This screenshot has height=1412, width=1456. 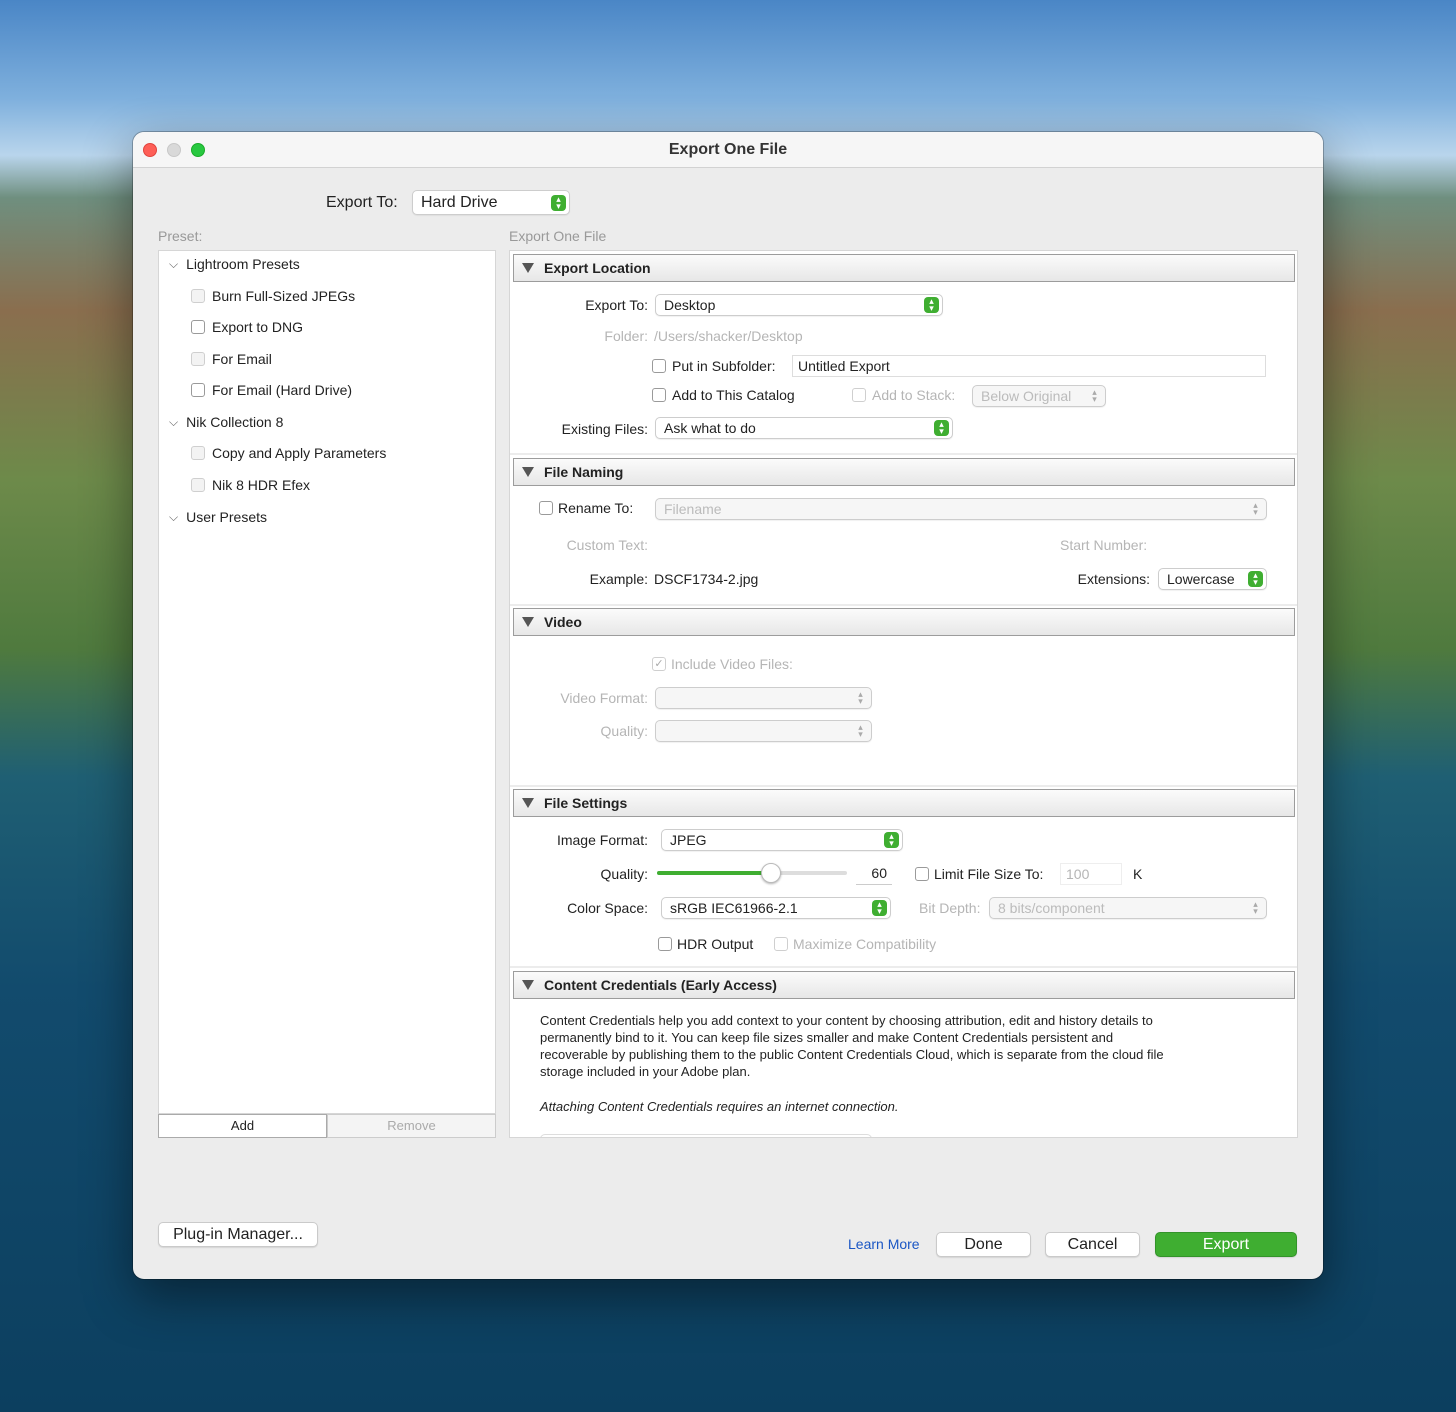 I want to click on group-label: Lightroom Presets, so click(x=243, y=264).